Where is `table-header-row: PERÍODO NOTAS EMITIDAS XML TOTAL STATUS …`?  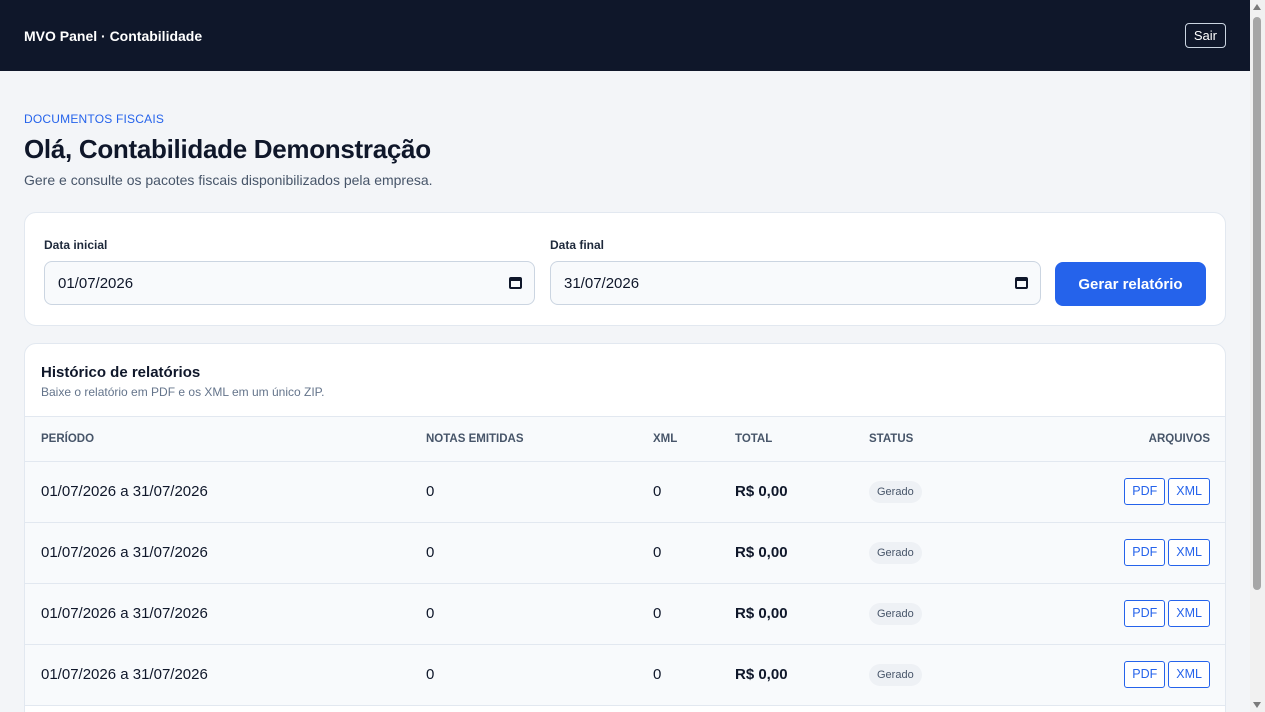
table-header-row: PERÍODO NOTAS EMITIDAS XML TOTAL STATUS … is located at coordinates (625, 439).